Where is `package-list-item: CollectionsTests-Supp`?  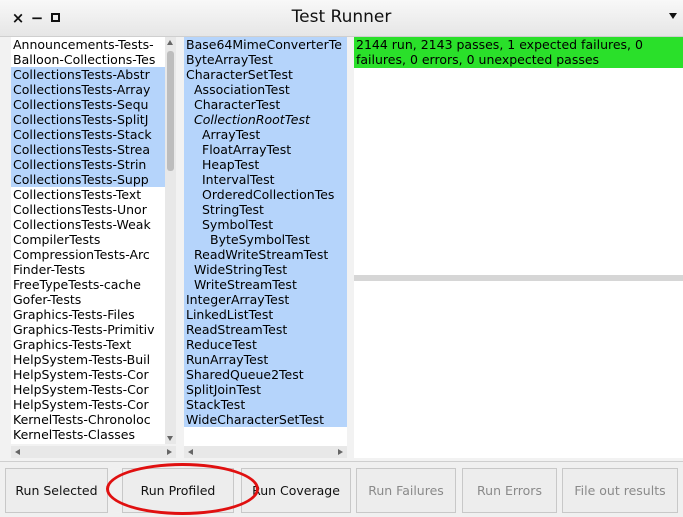
package-list-item: CollectionsTests-Supp is located at coordinates (93, 179).